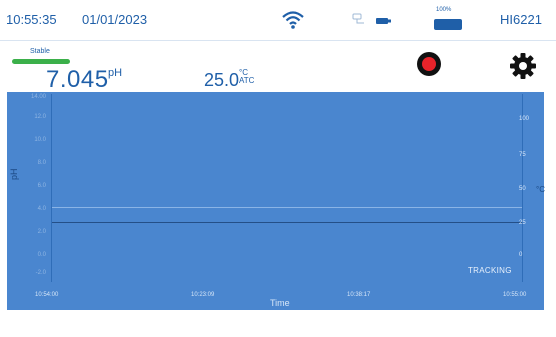 The height and width of the screenshot is (337, 556). I want to click on left-tick: 14.00, so click(38, 97).